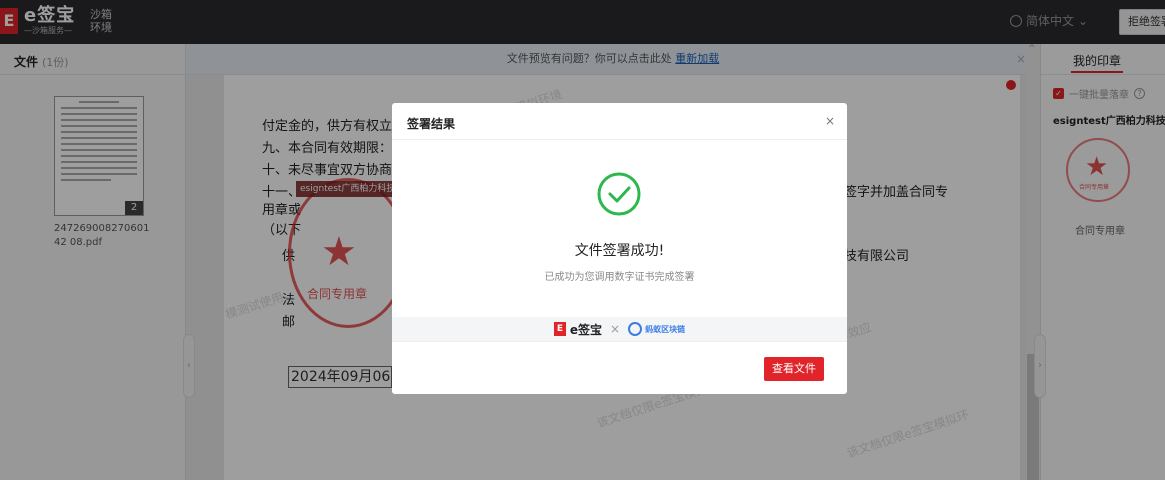  I want to click on esign-brand-text: e签宝, so click(586, 329).